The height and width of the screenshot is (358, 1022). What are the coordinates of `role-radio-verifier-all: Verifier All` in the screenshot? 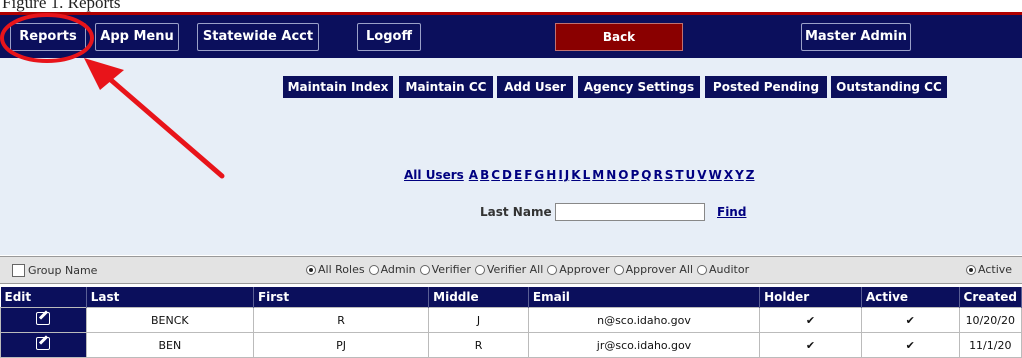 It's located at (509, 269).